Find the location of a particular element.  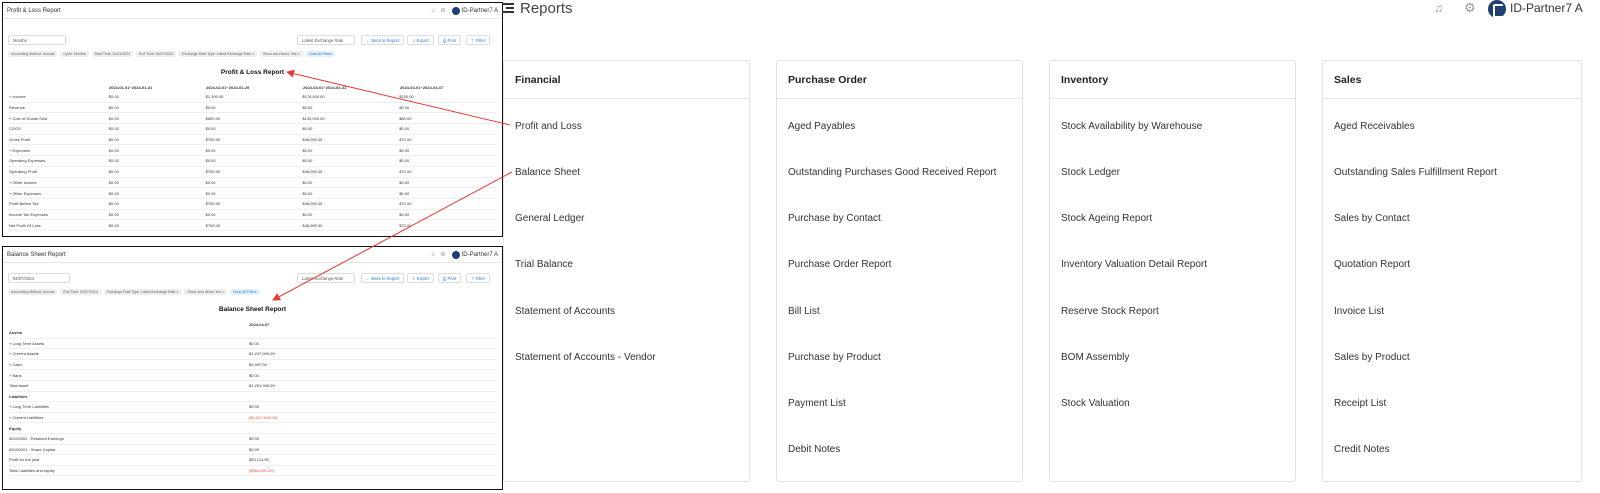

row-label: Revenue is located at coordinates (17, 108).